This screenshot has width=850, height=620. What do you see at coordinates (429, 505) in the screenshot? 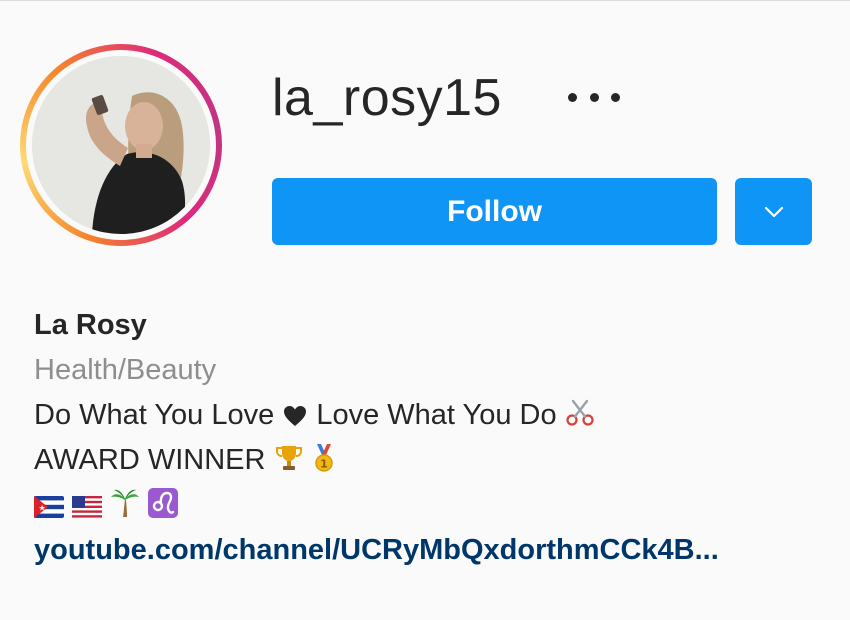
I see `bio-line-emojis: ★` at bounding box center [429, 505].